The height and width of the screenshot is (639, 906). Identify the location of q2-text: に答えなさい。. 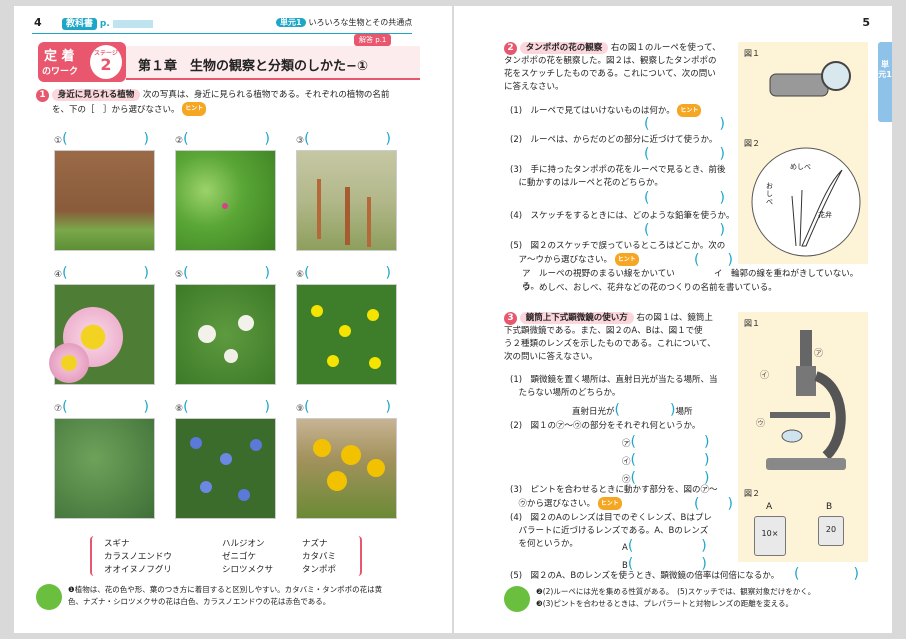
(534, 87).